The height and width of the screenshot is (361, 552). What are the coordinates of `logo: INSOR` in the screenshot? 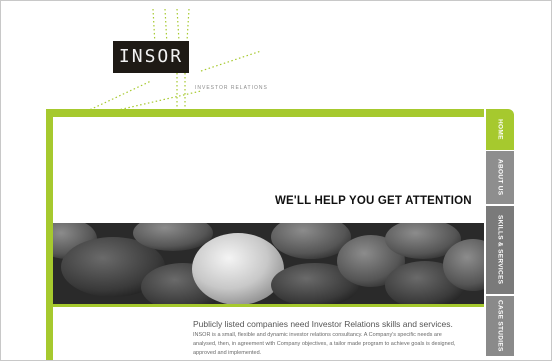 It's located at (151, 57).